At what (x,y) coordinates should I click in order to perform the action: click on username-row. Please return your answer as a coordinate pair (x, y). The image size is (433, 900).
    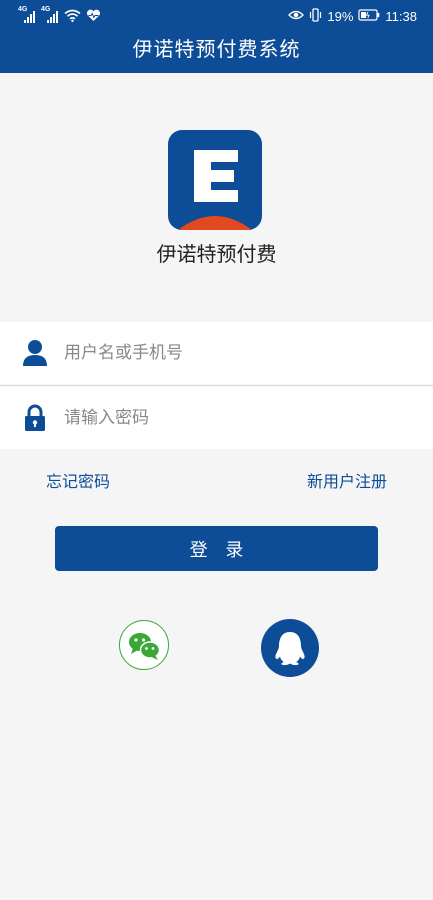
    Looking at the image, I should click on (216, 353).